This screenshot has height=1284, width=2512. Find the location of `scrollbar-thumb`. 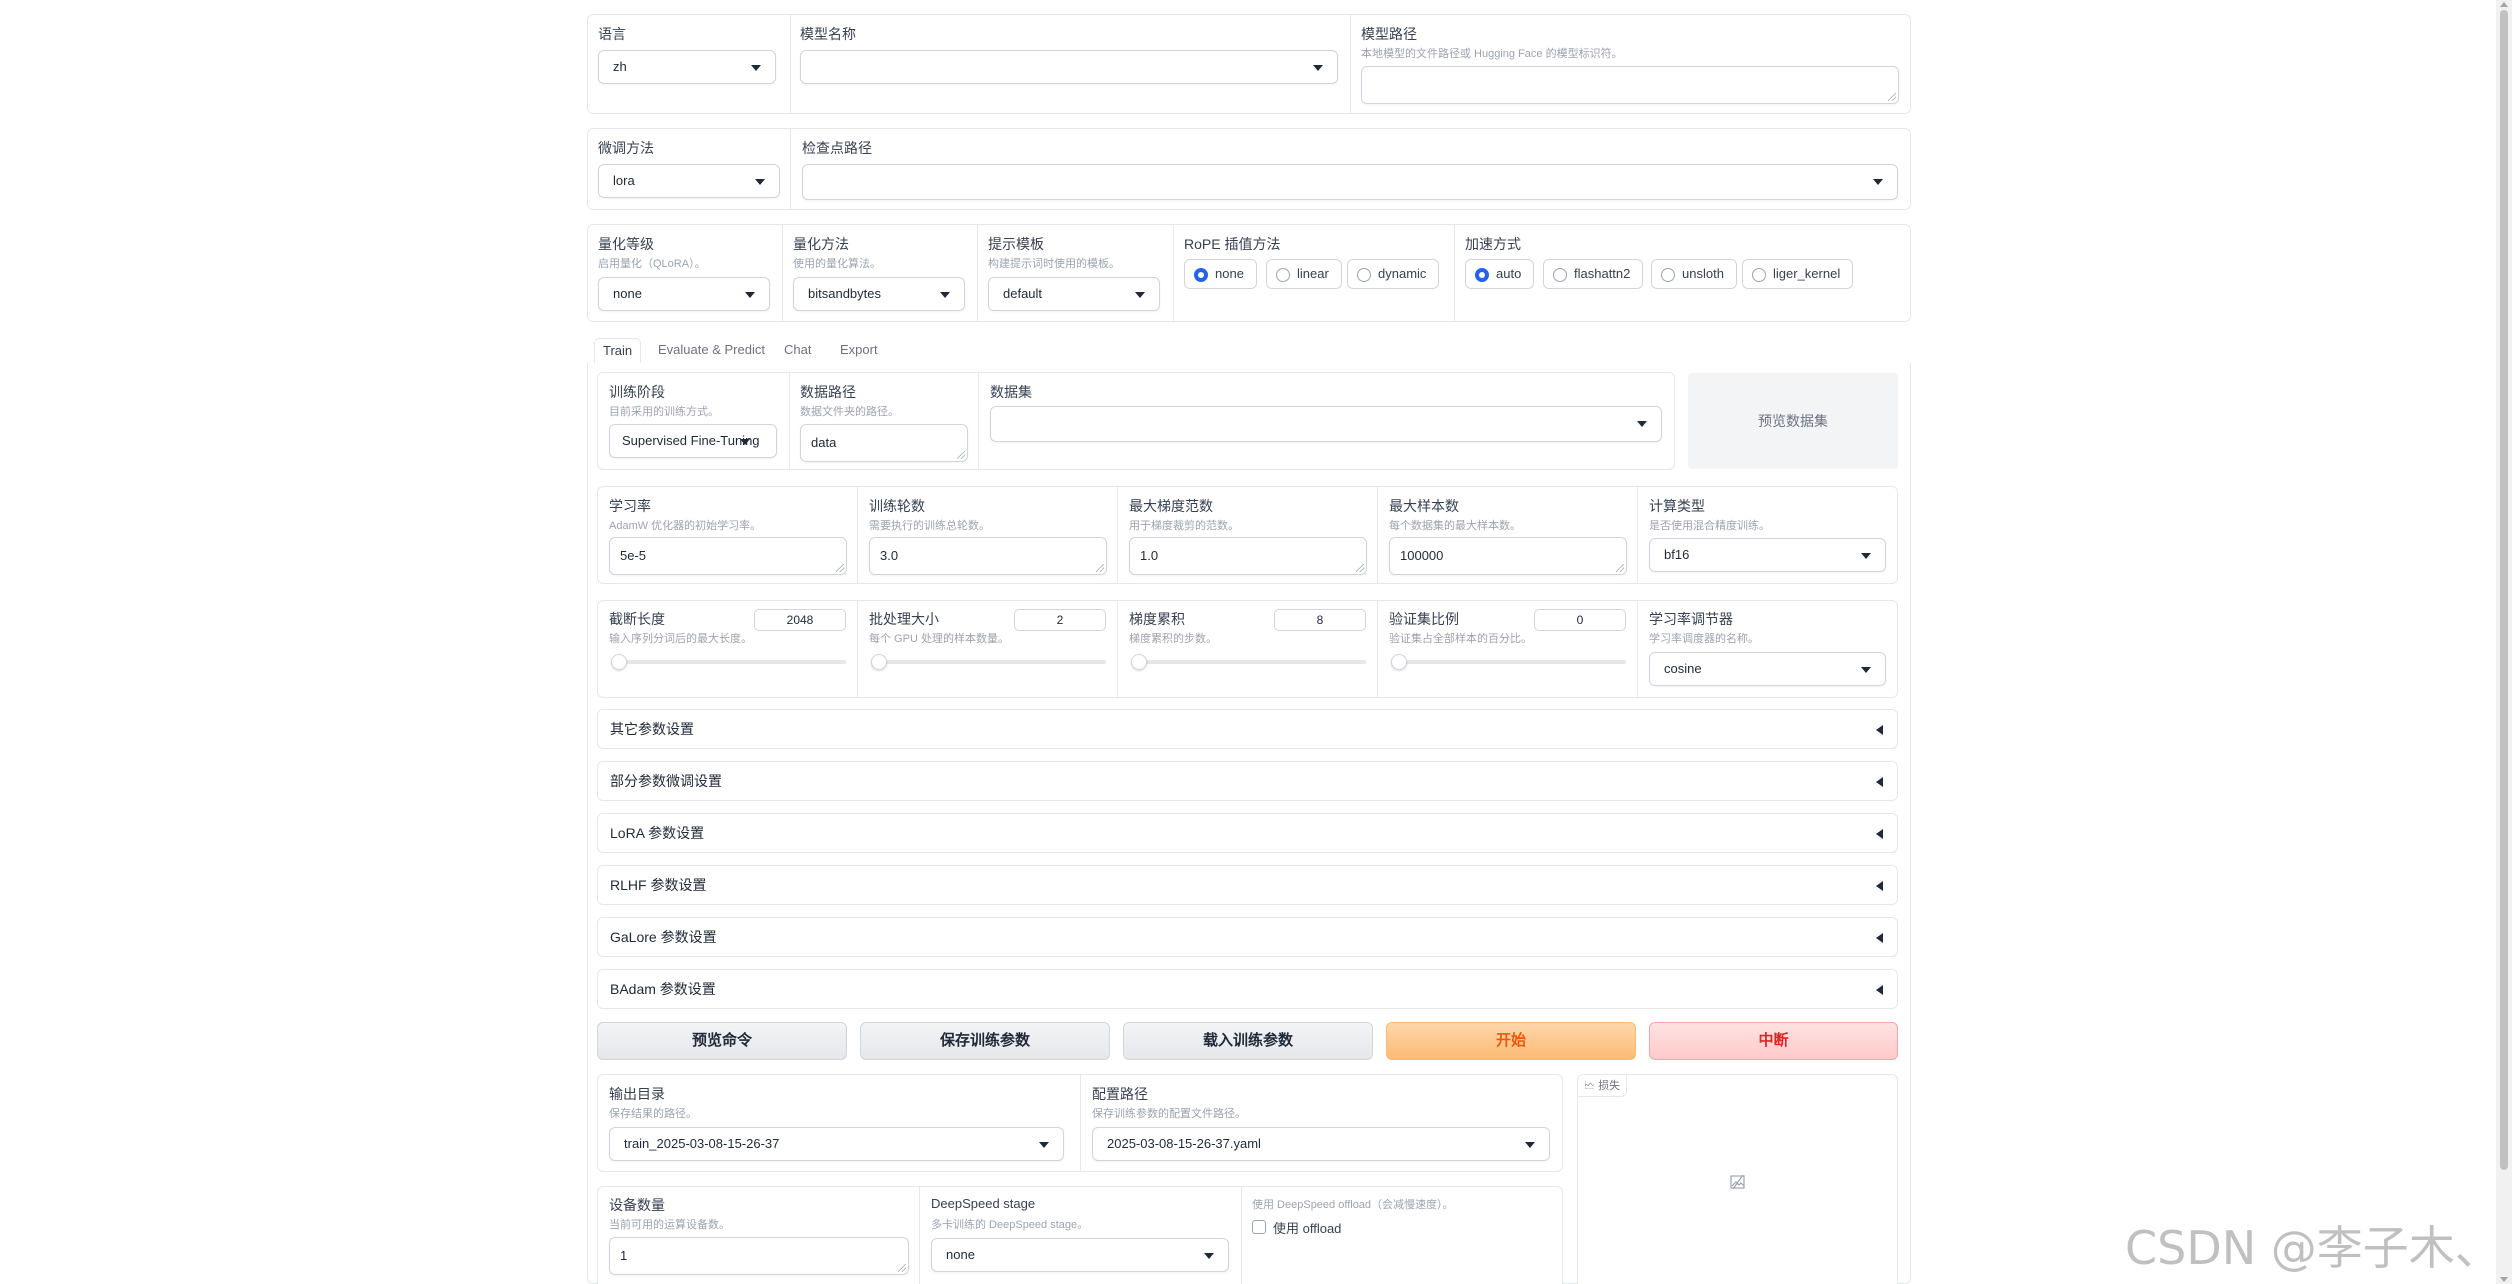

scrollbar-thumb is located at coordinates (2504, 590).